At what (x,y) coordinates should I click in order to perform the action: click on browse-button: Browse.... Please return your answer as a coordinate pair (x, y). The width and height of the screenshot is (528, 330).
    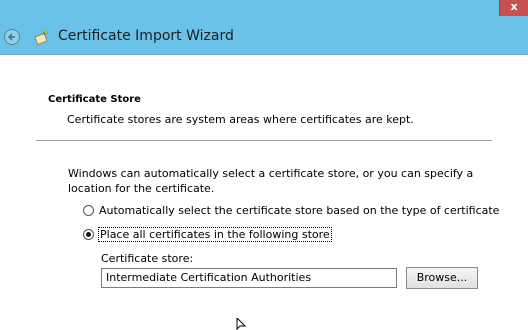
    Looking at the image, I should click on (442, 278).